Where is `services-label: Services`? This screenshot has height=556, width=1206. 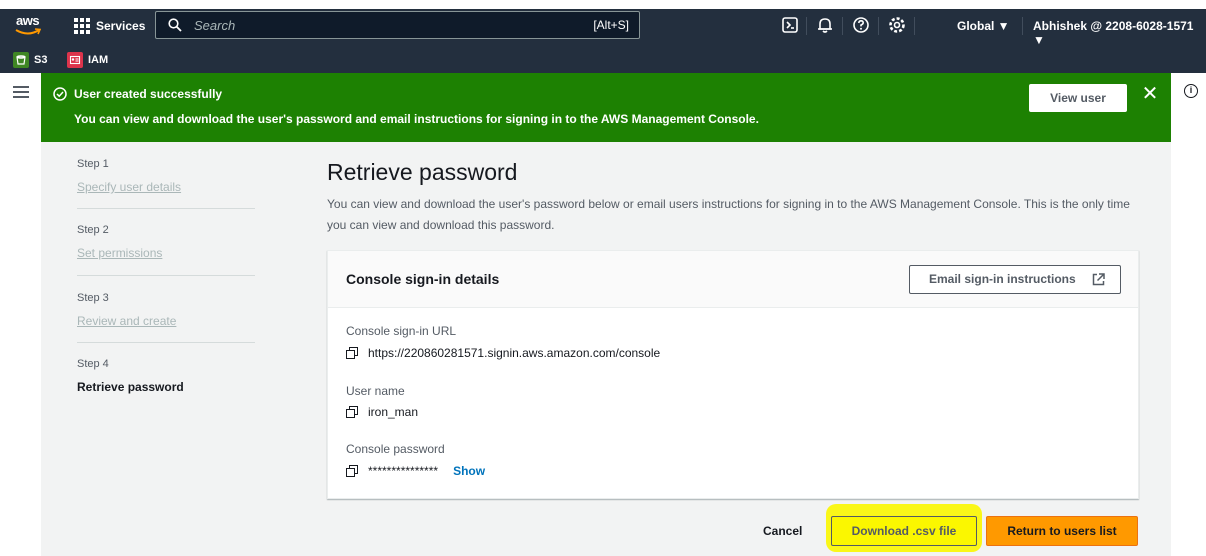
services-label: Services is located at coordinates (121, 26).